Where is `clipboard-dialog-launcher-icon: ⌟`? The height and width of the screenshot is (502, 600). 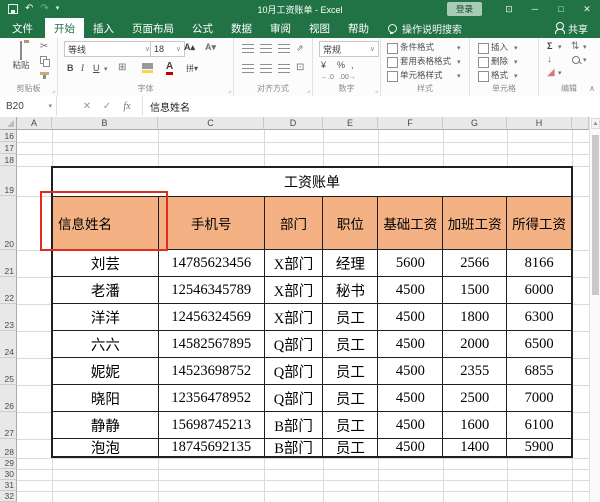 clipboard-dialog-launcher-icon: ⌟ is located at coordinates (53, 90).